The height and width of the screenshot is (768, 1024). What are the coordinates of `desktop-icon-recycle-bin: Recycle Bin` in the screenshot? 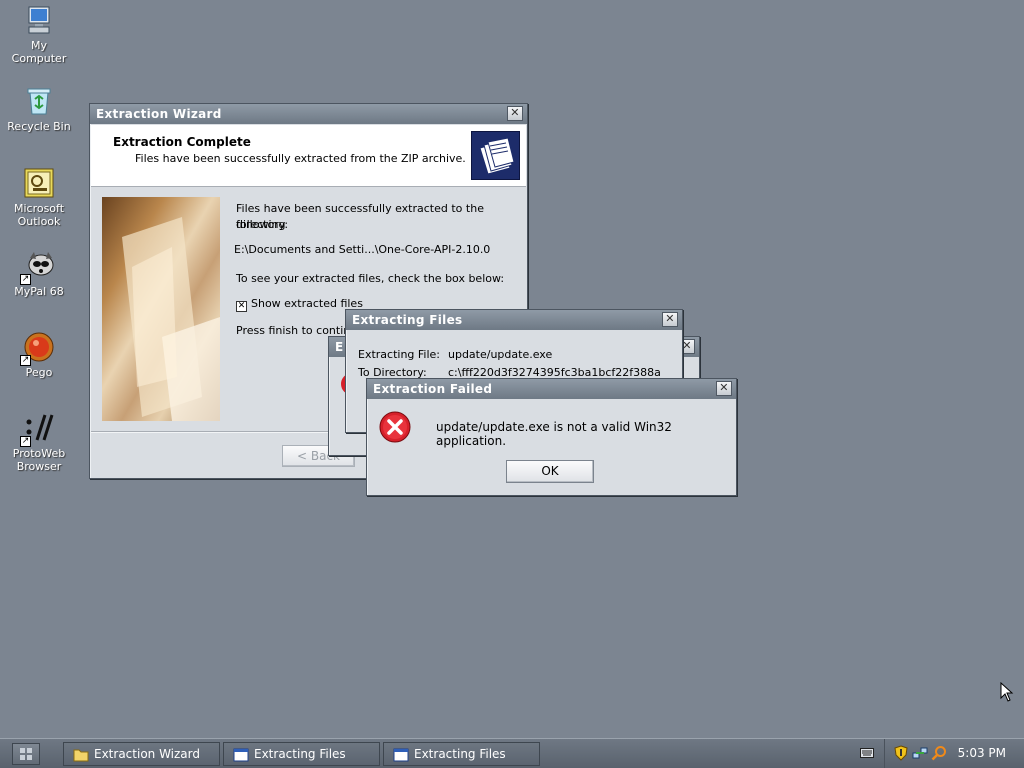 It's located at (39, 109).